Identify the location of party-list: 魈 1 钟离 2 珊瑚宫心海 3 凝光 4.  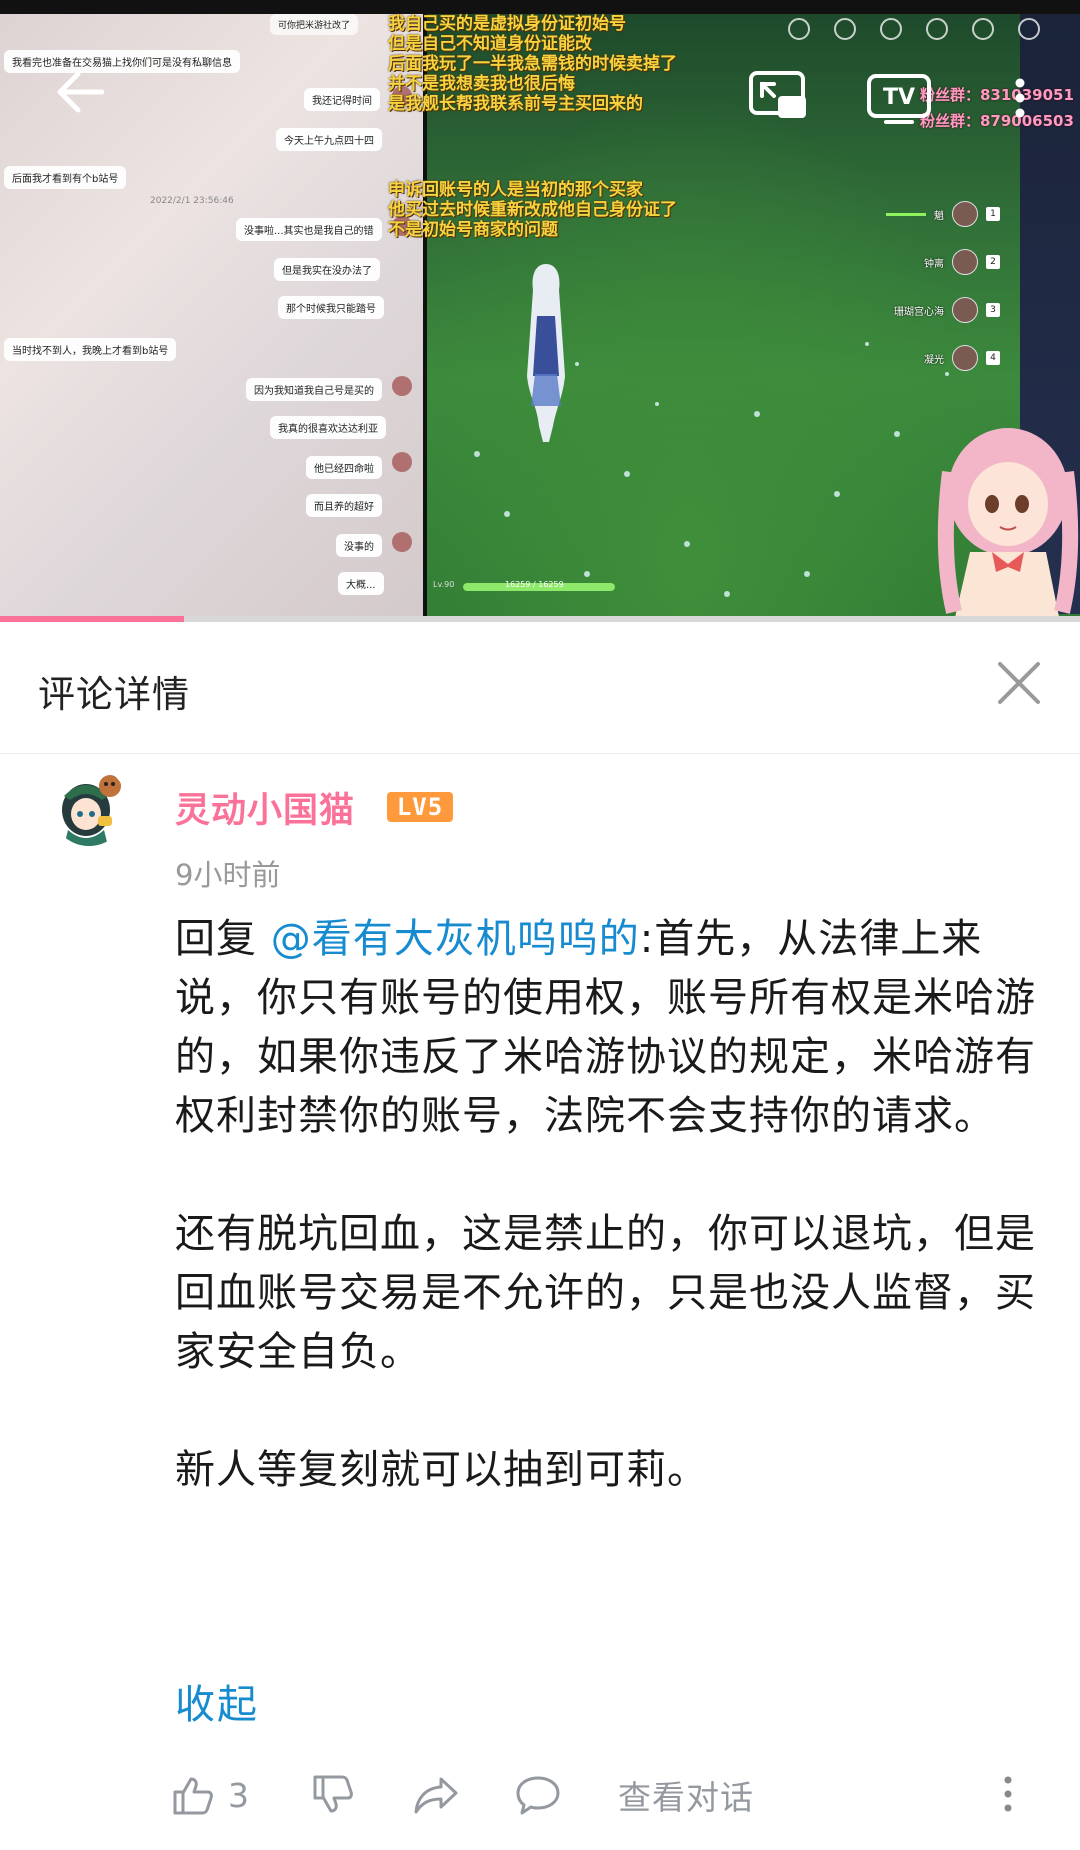
(915, 286).